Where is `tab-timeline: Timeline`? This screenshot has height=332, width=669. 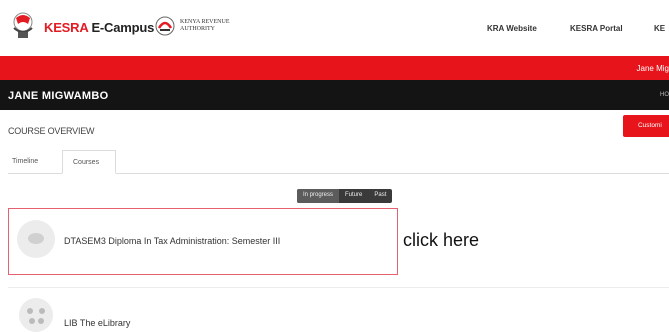 tab-timeline: Timeline is located at coordinates (25, 169).